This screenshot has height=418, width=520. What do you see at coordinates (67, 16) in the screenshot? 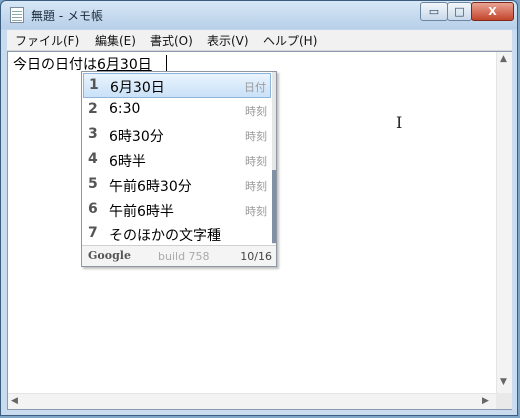
I see `window-title: 無題 - メモ帳` at bounding box center [67, 16].